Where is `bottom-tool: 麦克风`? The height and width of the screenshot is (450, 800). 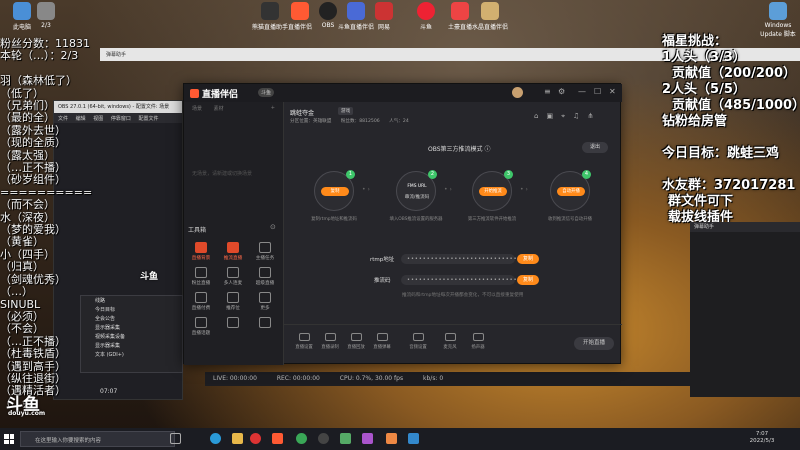 bottom-tool: 麦克风 is located at coordinates (450, 341).